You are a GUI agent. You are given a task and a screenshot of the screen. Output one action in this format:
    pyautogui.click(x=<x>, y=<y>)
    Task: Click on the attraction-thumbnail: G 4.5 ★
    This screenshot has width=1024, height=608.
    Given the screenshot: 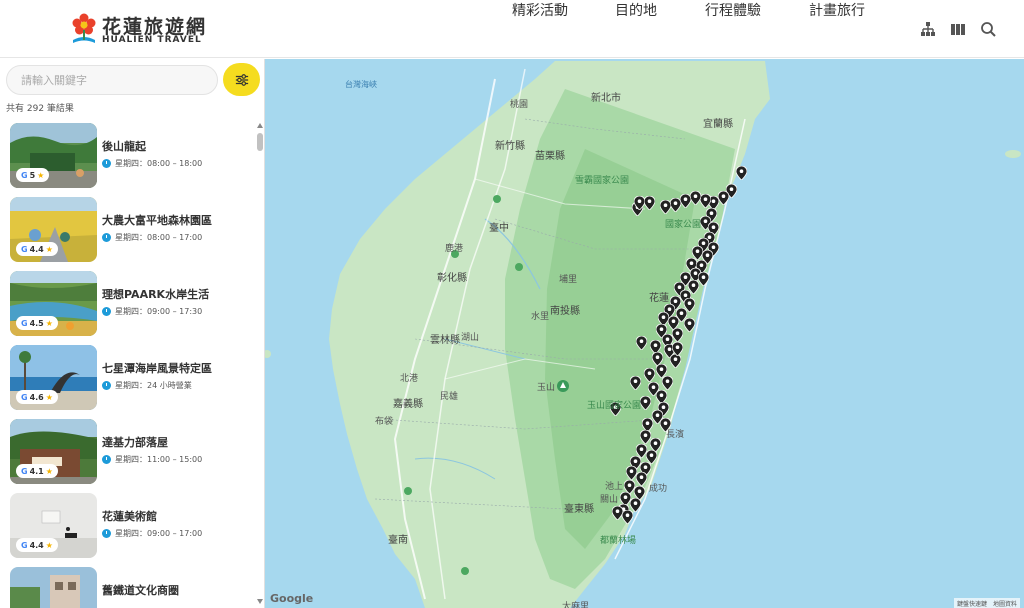 What is the action you would take?
    pyautogui.click(x=53, y=303)
    